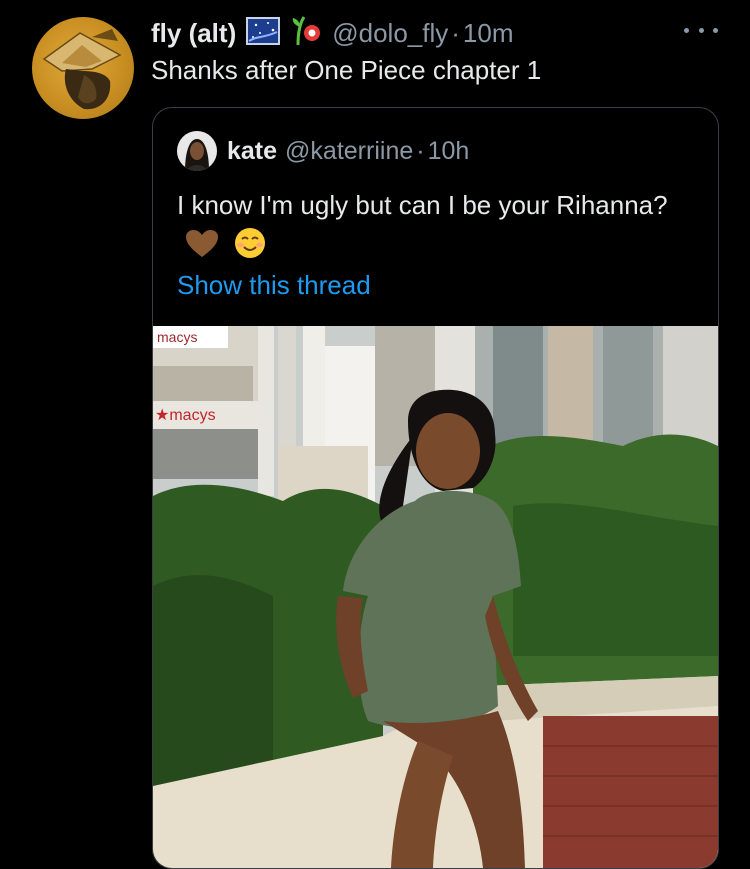 This screenshot has height=869, width=750. What do you see at coordinates (346, 70) in the screenshot?
I see `tweet-text: Shanks after One Piece chapter 1` at bounding box center [346, 70].